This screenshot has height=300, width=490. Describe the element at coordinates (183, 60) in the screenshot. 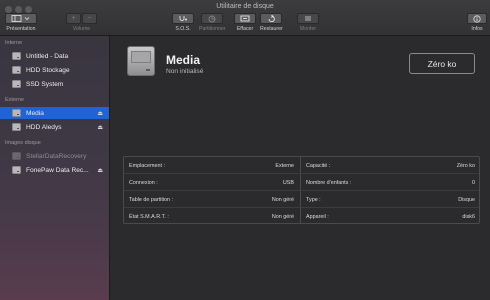

I see `volume-name: Media` at that location.